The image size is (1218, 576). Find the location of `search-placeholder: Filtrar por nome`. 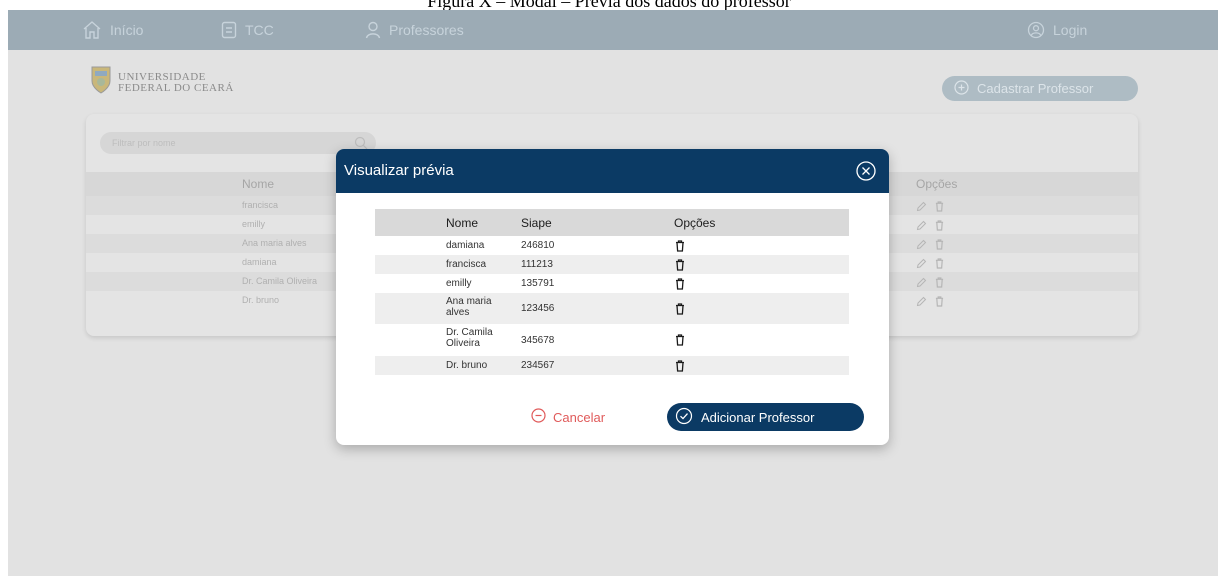

search-placeholder: Filtrar por nome is located at coordinates (144, 143).